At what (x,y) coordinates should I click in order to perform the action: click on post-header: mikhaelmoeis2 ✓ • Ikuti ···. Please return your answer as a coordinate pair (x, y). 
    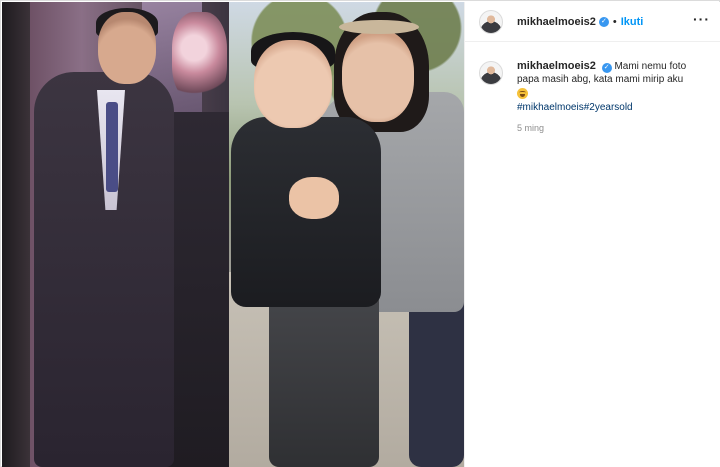
    Looking at the image, I should click on (592, 22).